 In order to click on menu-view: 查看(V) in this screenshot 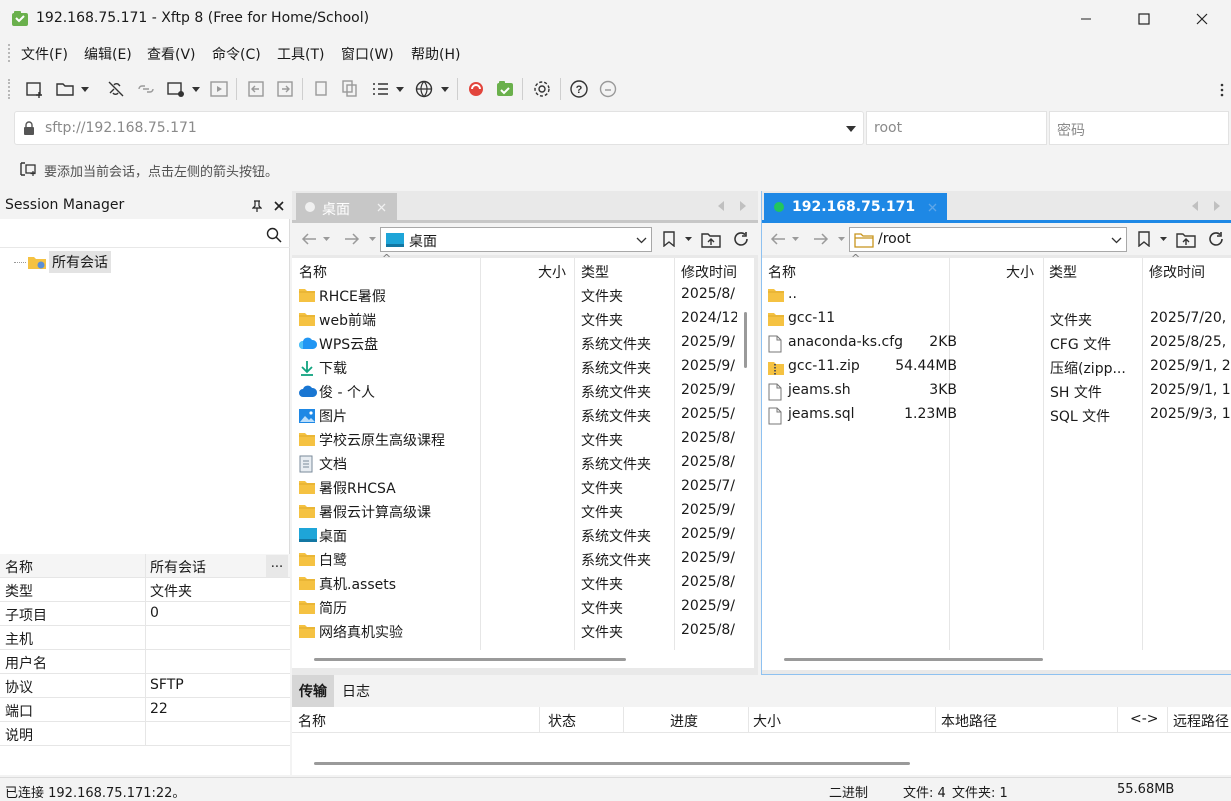, I will do `click(171, 54)`.